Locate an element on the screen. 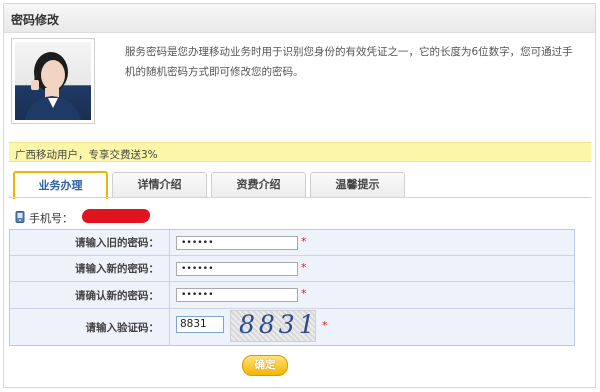 The height and width of the screenshot is (392, 600). new-password-row: 请输入新的密码： •••••• * is located at coordinates (292, 269).